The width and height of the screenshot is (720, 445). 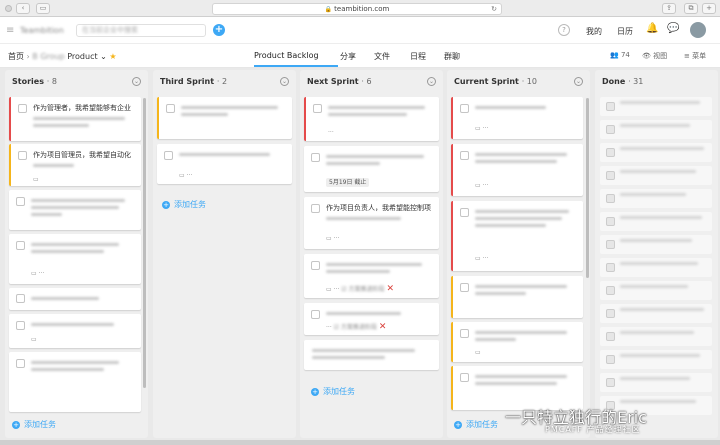 I want to click on tab-share: 分享, so click(x=348, y=56).